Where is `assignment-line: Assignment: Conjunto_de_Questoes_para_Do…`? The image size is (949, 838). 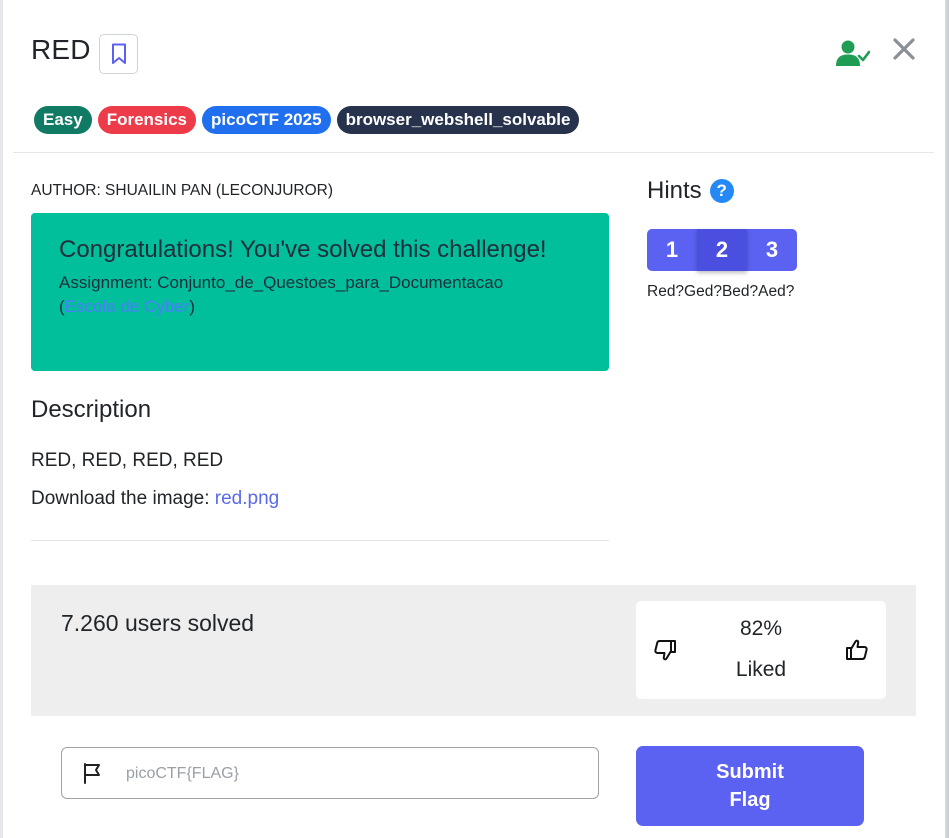
assignment-line: Assignment: Conjunto_de_Questoes_para_Do… is located at coordinates (320, 295).